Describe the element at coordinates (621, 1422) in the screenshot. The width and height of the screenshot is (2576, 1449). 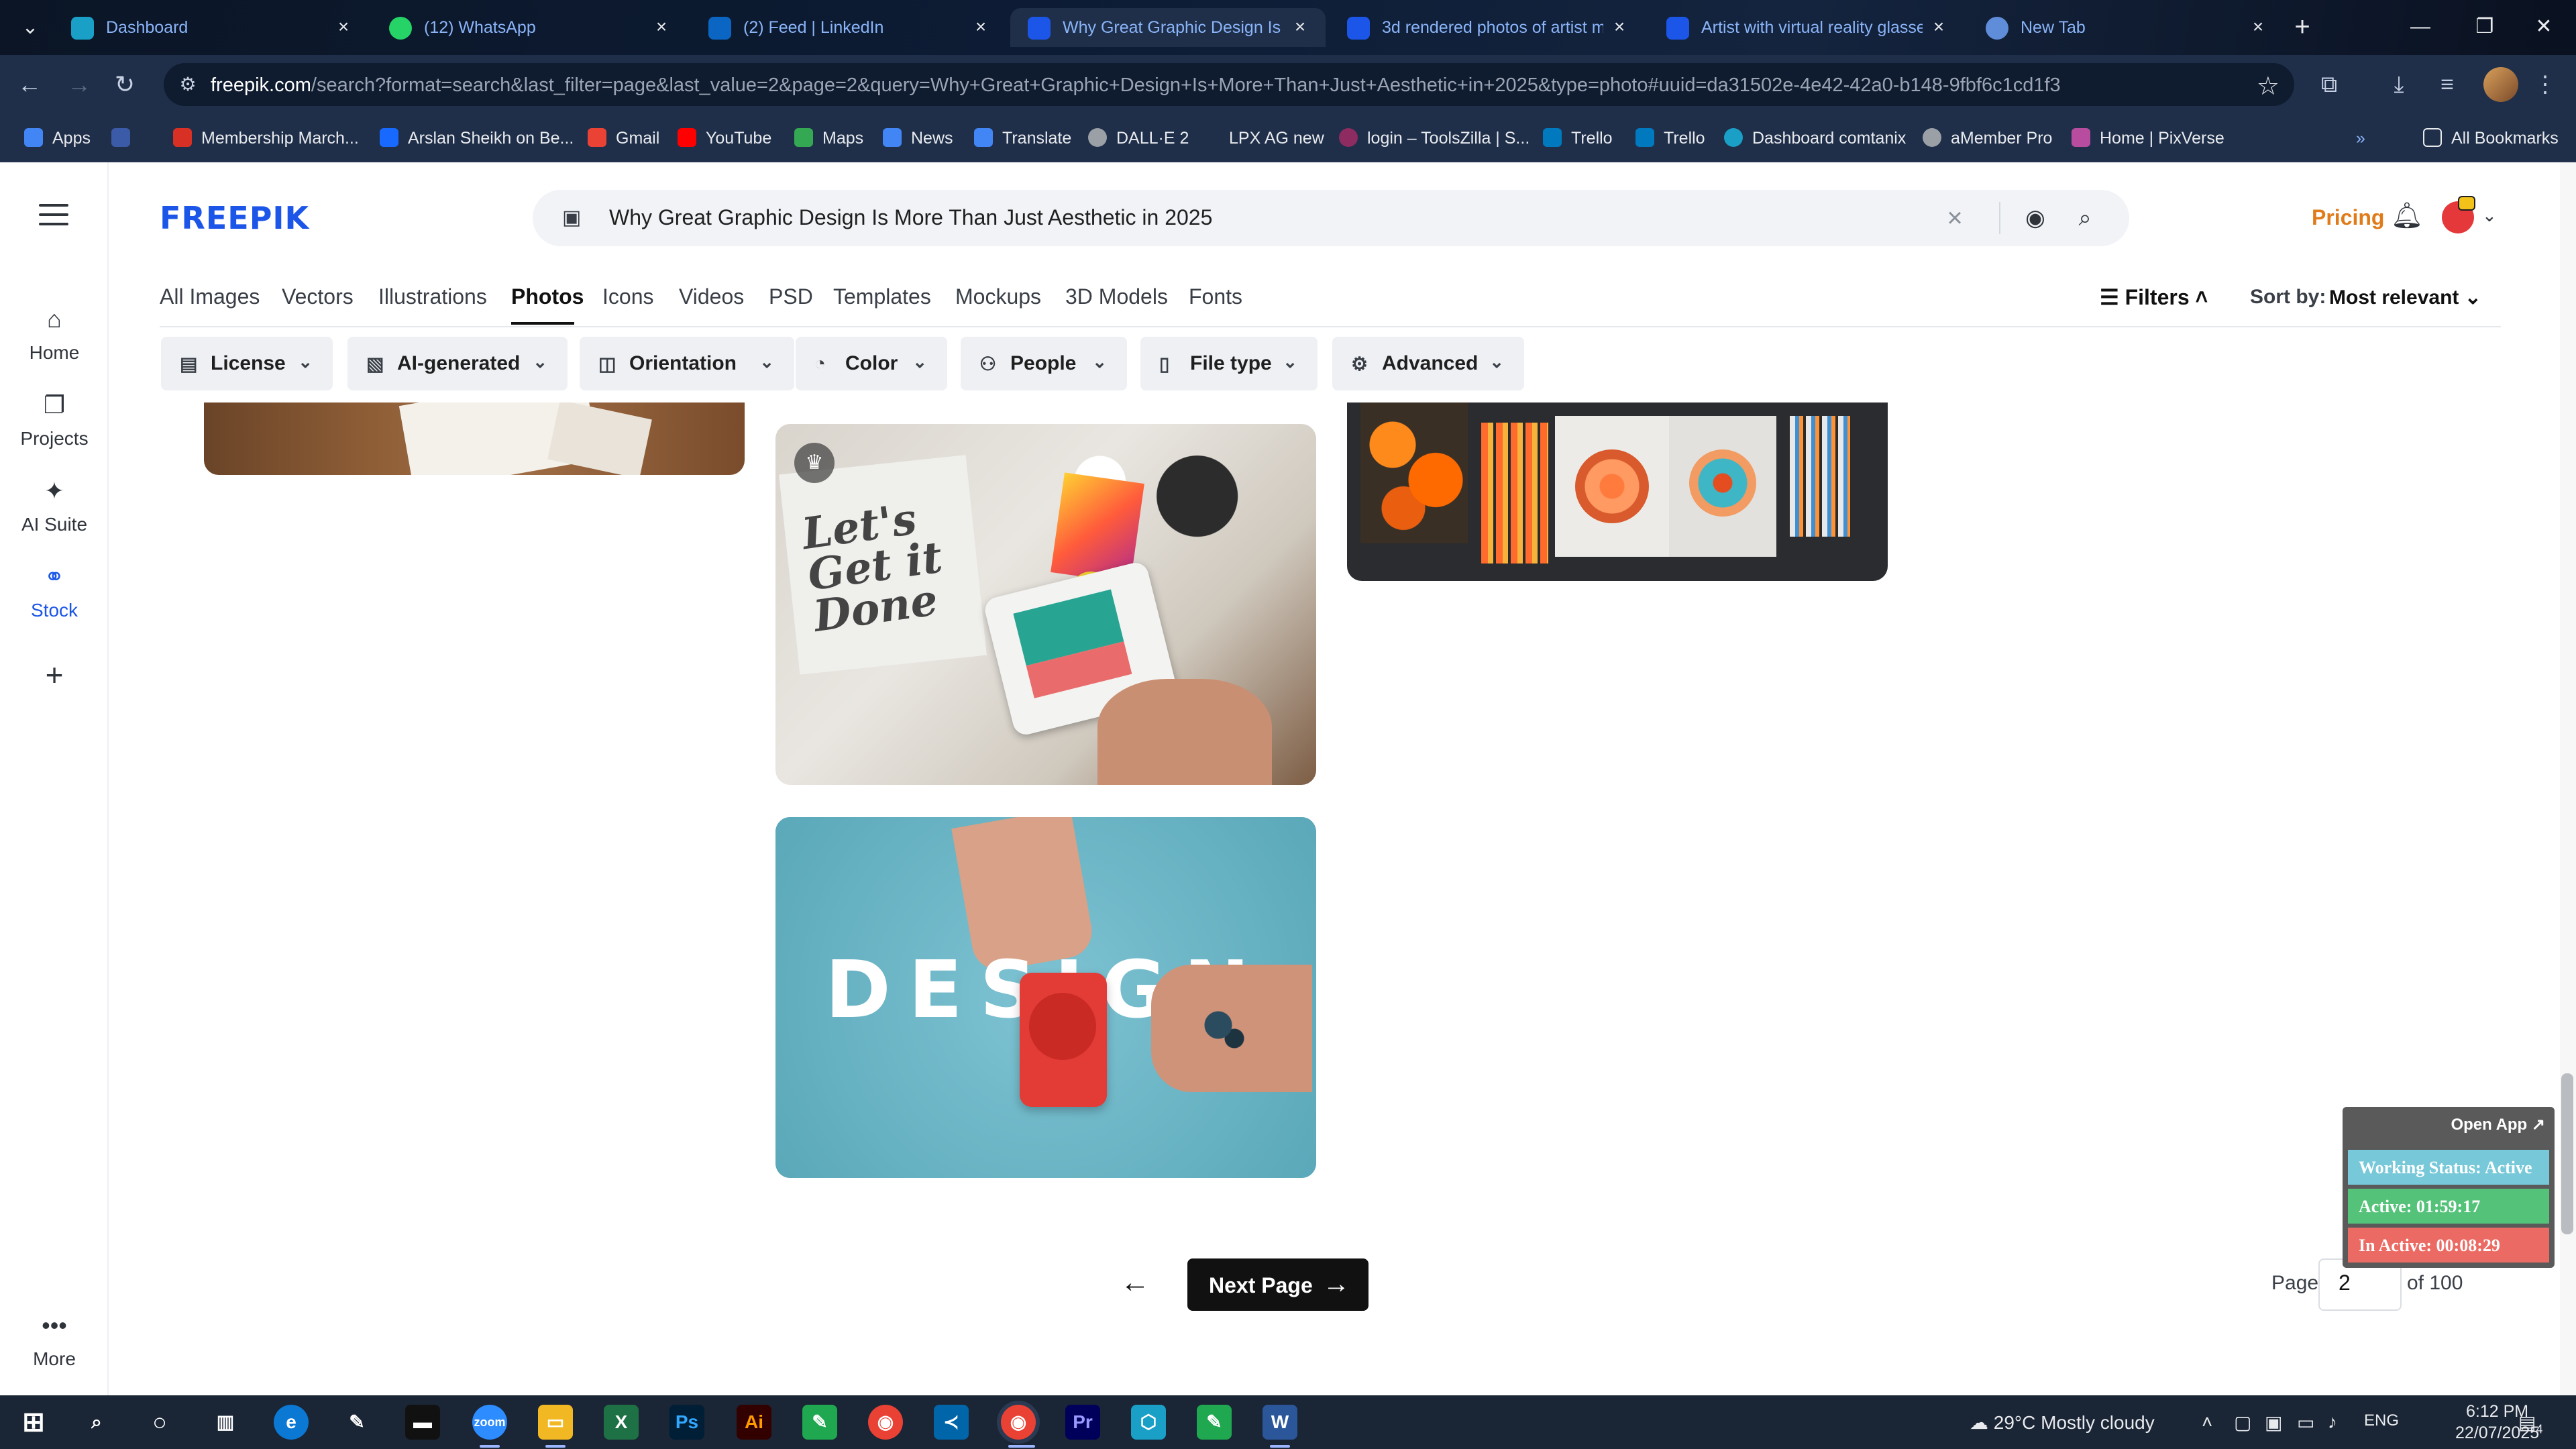
I see `excel-icon: X` at that location.